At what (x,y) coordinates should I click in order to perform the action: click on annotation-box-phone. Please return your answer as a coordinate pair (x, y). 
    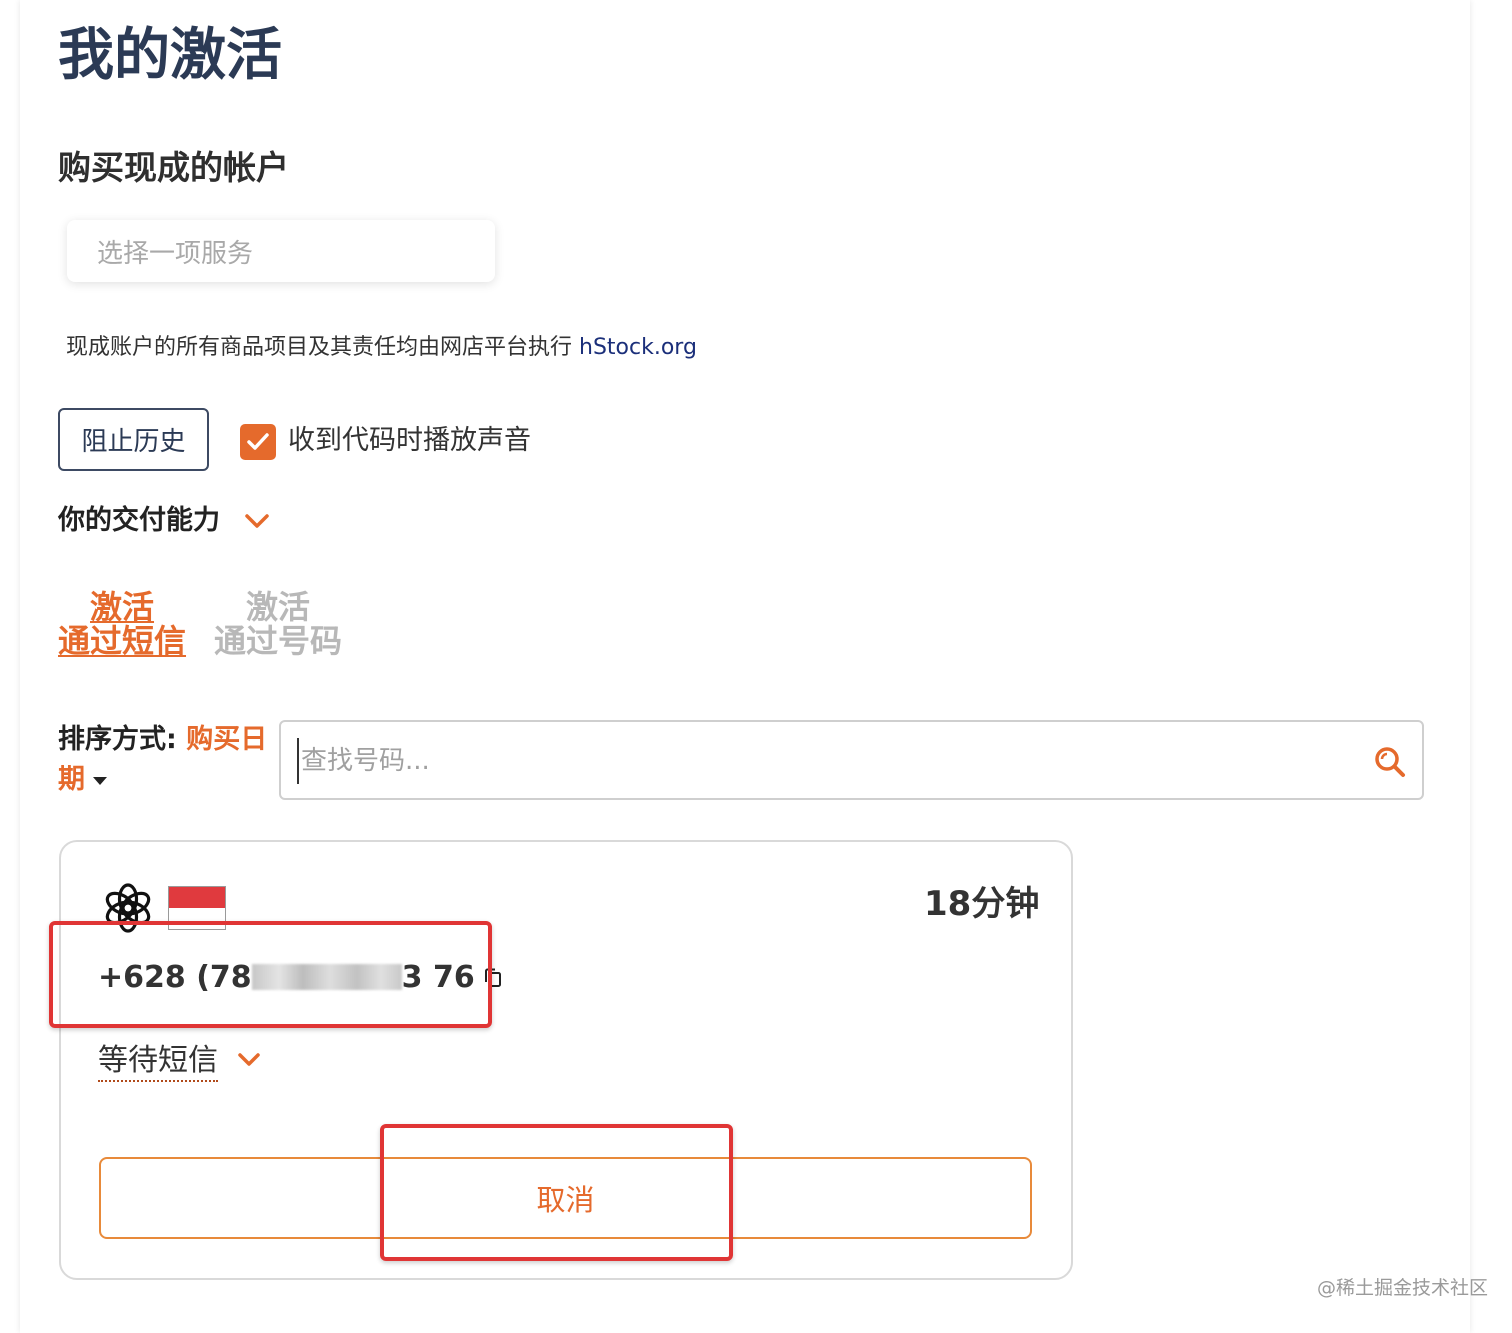
    Looking at the image, I should click on (270, 974).